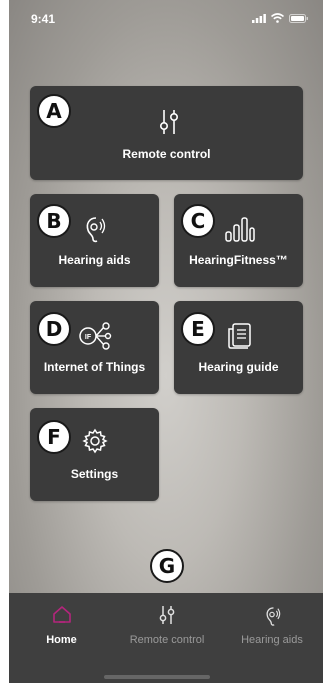  I want to click on status-icons, so click(280, 18).